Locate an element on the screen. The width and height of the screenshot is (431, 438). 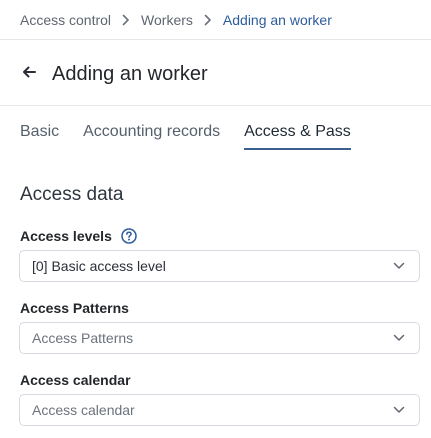
breadcrumb-item-access-control: Access control is located at coordinates (65, 20).